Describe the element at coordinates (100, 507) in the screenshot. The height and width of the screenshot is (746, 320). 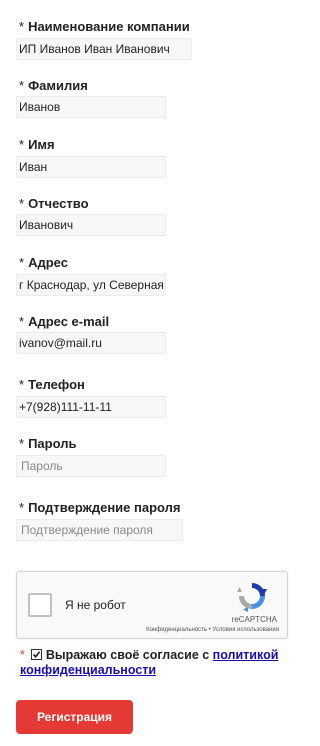
I see `label-password-confirm: * Подтверждение пароля` at that location.